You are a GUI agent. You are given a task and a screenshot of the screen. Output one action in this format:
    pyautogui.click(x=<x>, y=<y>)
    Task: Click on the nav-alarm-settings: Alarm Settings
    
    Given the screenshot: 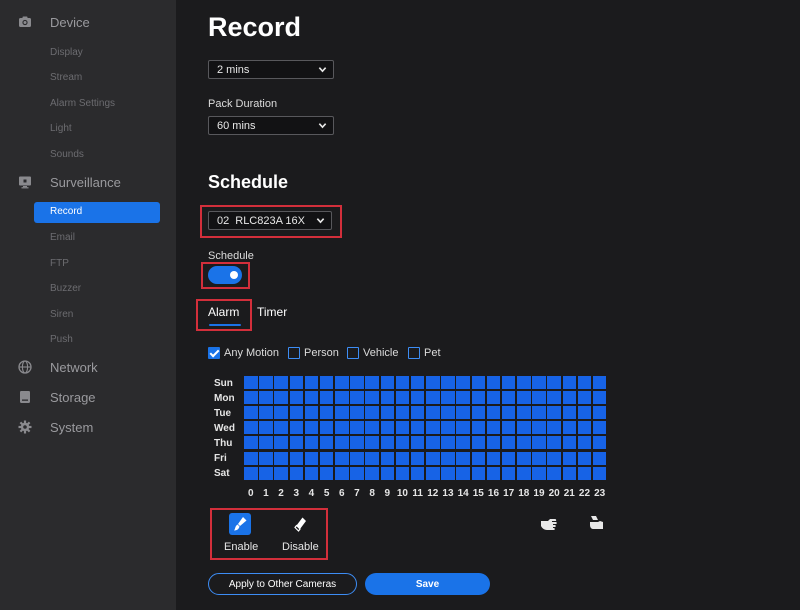 What is the action you would take?
    pyautogui.click(x=82, y=104)
    